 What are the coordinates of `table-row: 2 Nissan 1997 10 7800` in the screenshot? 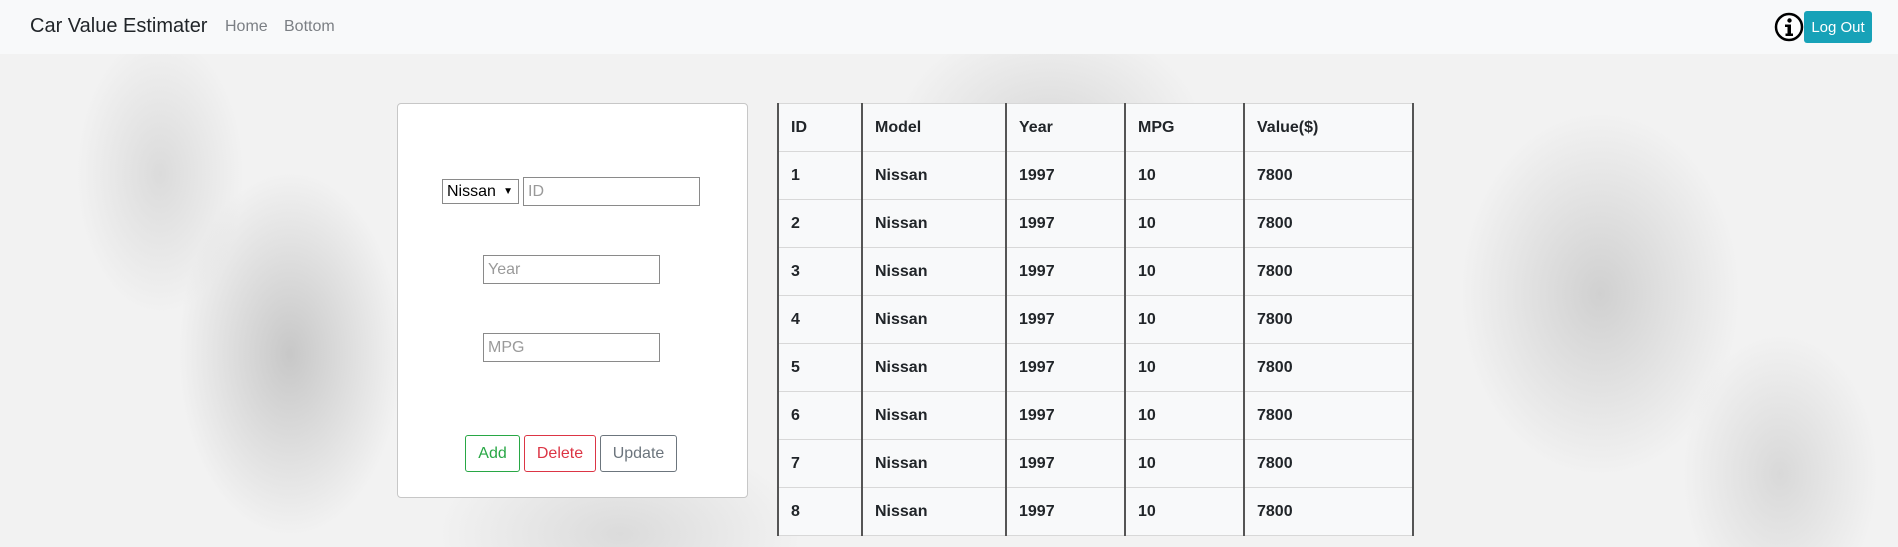 It's located at (1095, 223).